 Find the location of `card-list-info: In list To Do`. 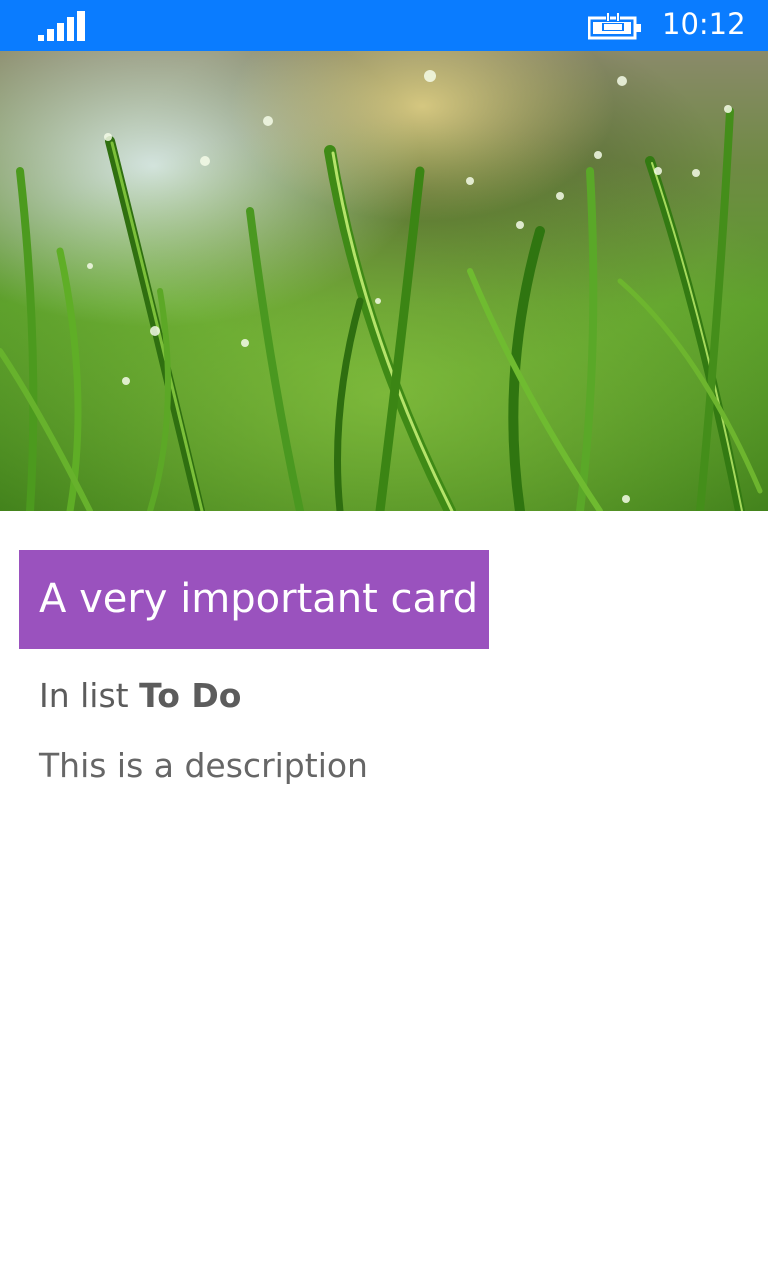

card-list-info: In list To Do is located at coordinates (140, 695).